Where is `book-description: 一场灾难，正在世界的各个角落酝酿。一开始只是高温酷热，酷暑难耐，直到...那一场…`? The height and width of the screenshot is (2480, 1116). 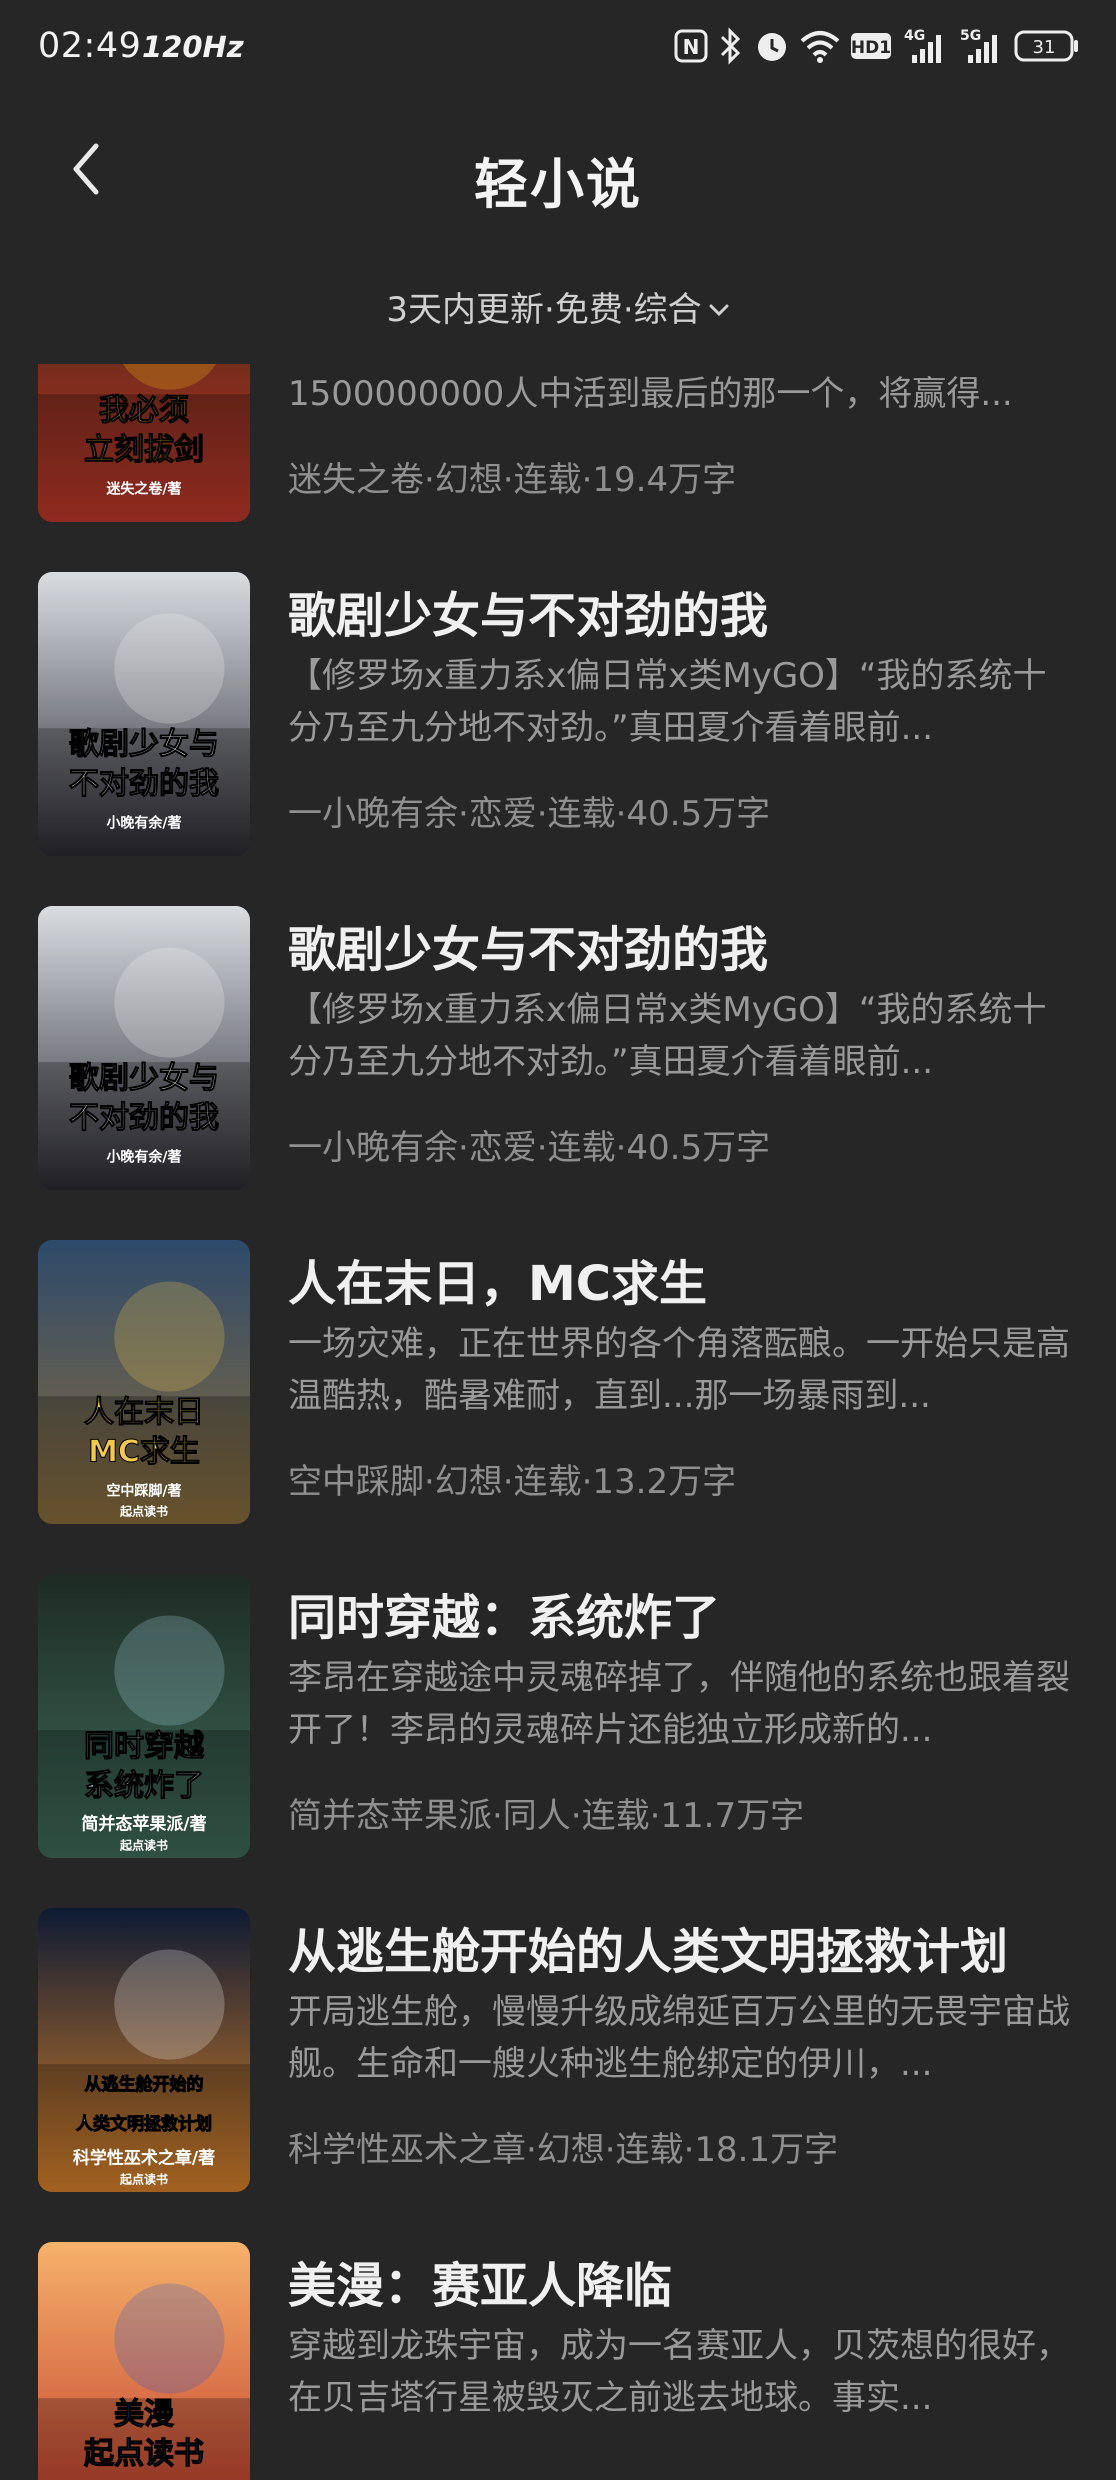 book-description: 一场灾难，正在世界的各个角落酝酿。一开始只是高温酷热，酷暑难耐，直到...那一场… is located at coordinates (679, 1370).